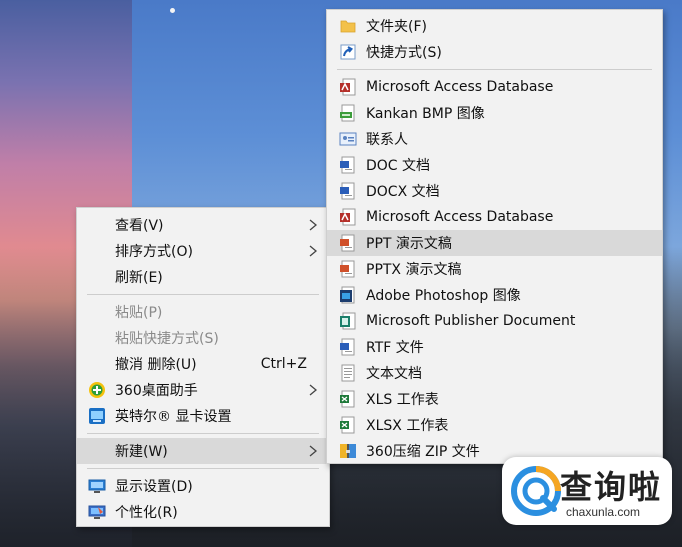 The height and width of the screenshot is (547, 682). I want to click on menu-item-paste-shortcut: 粘贴快捷方式(S), so click(203, 338).